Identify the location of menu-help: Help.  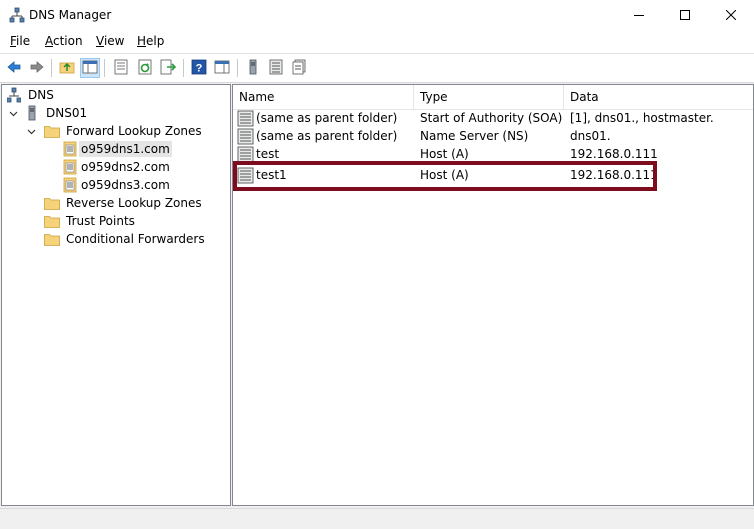
(150, 41).